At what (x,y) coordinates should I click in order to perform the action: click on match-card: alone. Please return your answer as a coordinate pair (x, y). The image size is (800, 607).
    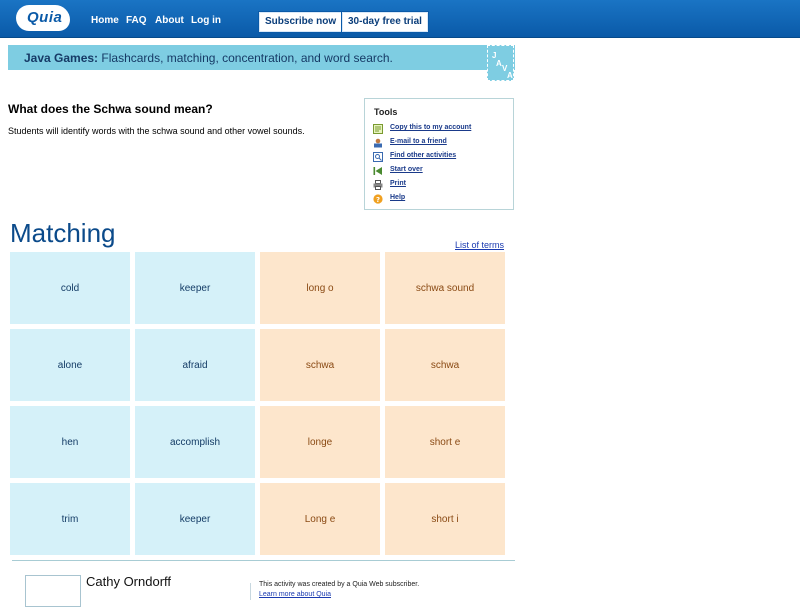
    Looking at the image, I should click on (70, 365).